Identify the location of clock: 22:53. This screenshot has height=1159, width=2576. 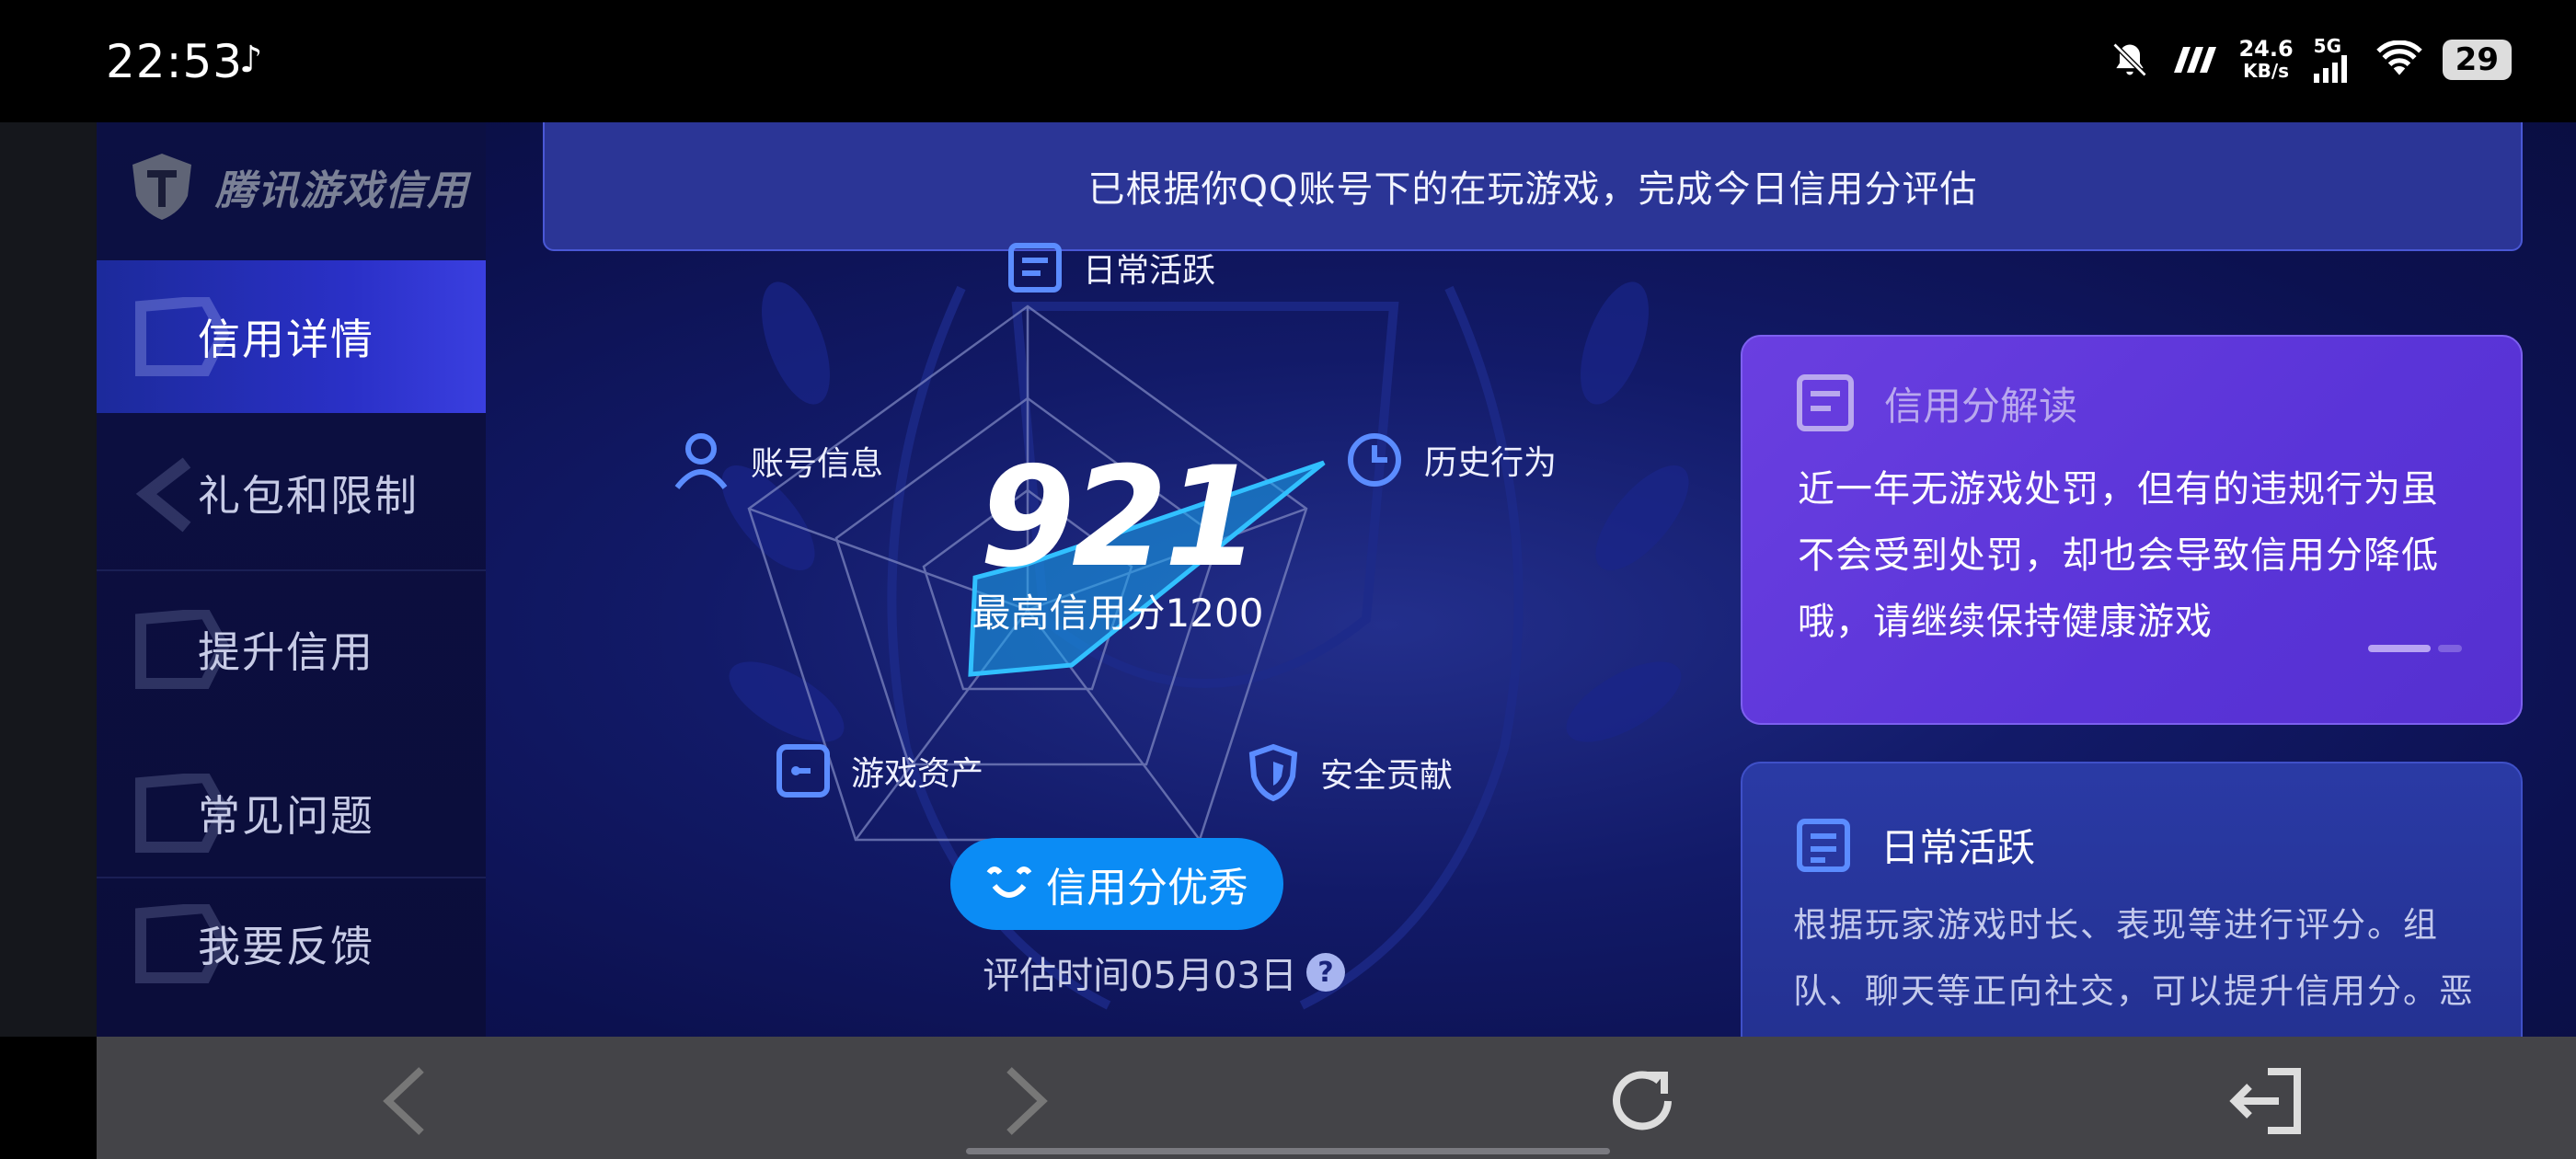
(175, 61).